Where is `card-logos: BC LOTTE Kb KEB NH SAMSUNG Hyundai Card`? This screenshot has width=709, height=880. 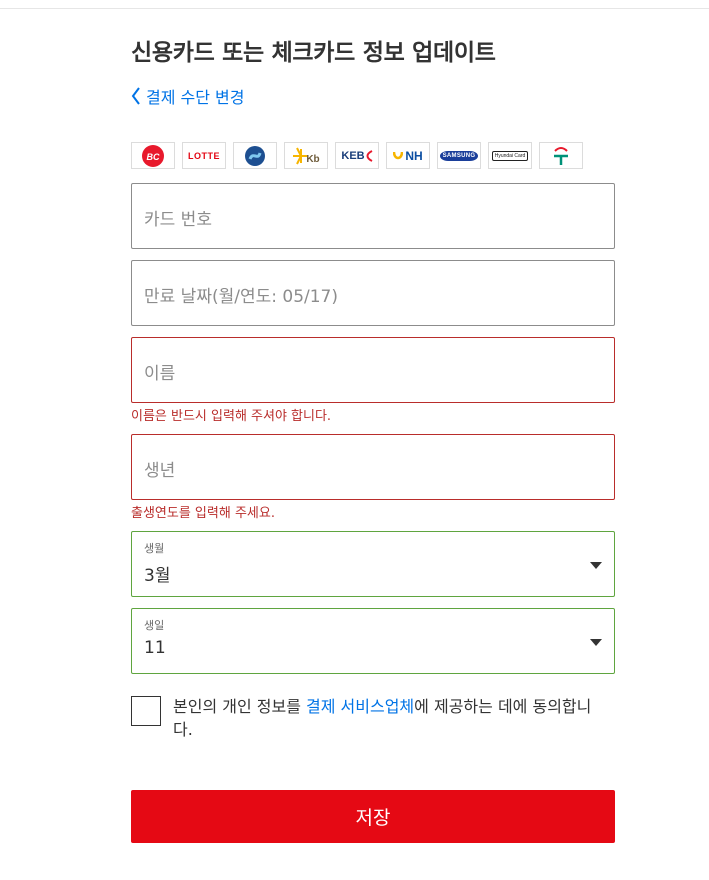
card-logos: BC LOTTE Kb KEB NH SAMSUNG Hyundai Card is located at coordinates (357, 155).